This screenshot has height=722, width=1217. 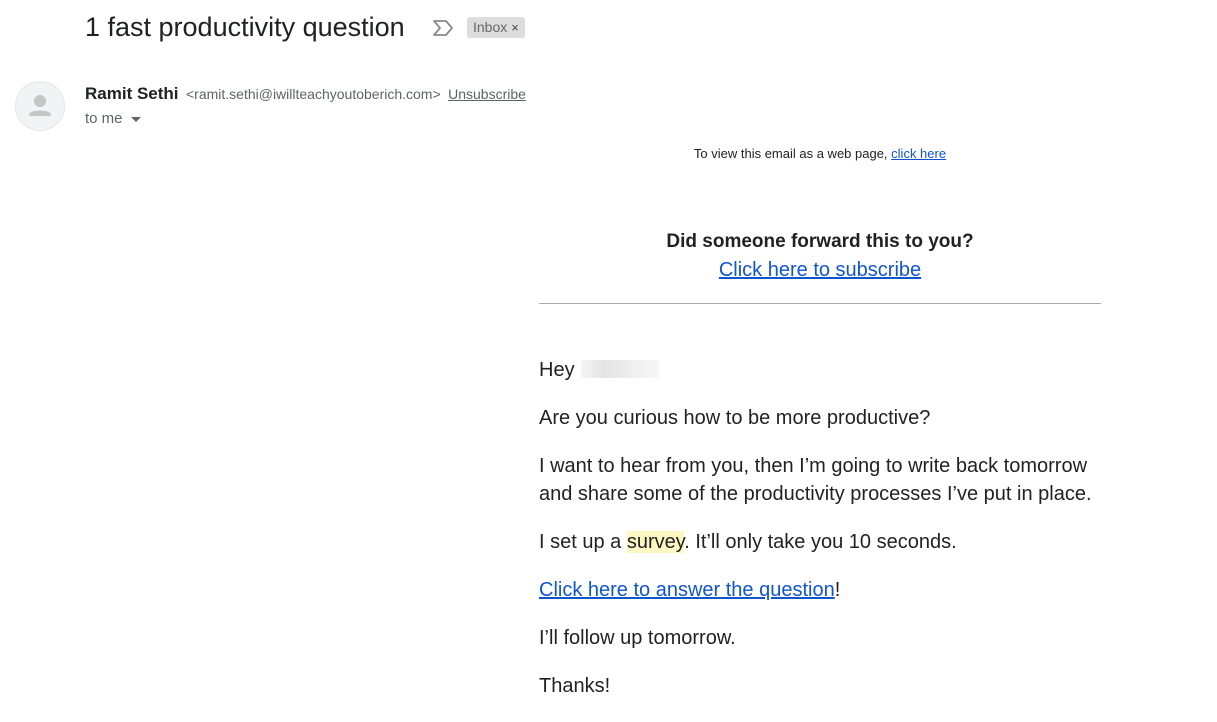 What do you see at coordinates (245, 27) in the screenshot?
I see `email-subject: 1 fast productivity question` at bounding box center [245, 27].